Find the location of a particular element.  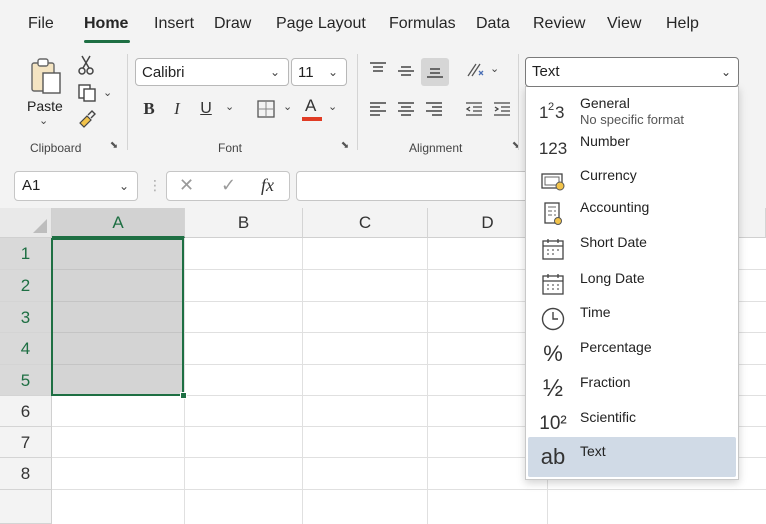

align-bottom-icon is located at coordinates (435, 72).